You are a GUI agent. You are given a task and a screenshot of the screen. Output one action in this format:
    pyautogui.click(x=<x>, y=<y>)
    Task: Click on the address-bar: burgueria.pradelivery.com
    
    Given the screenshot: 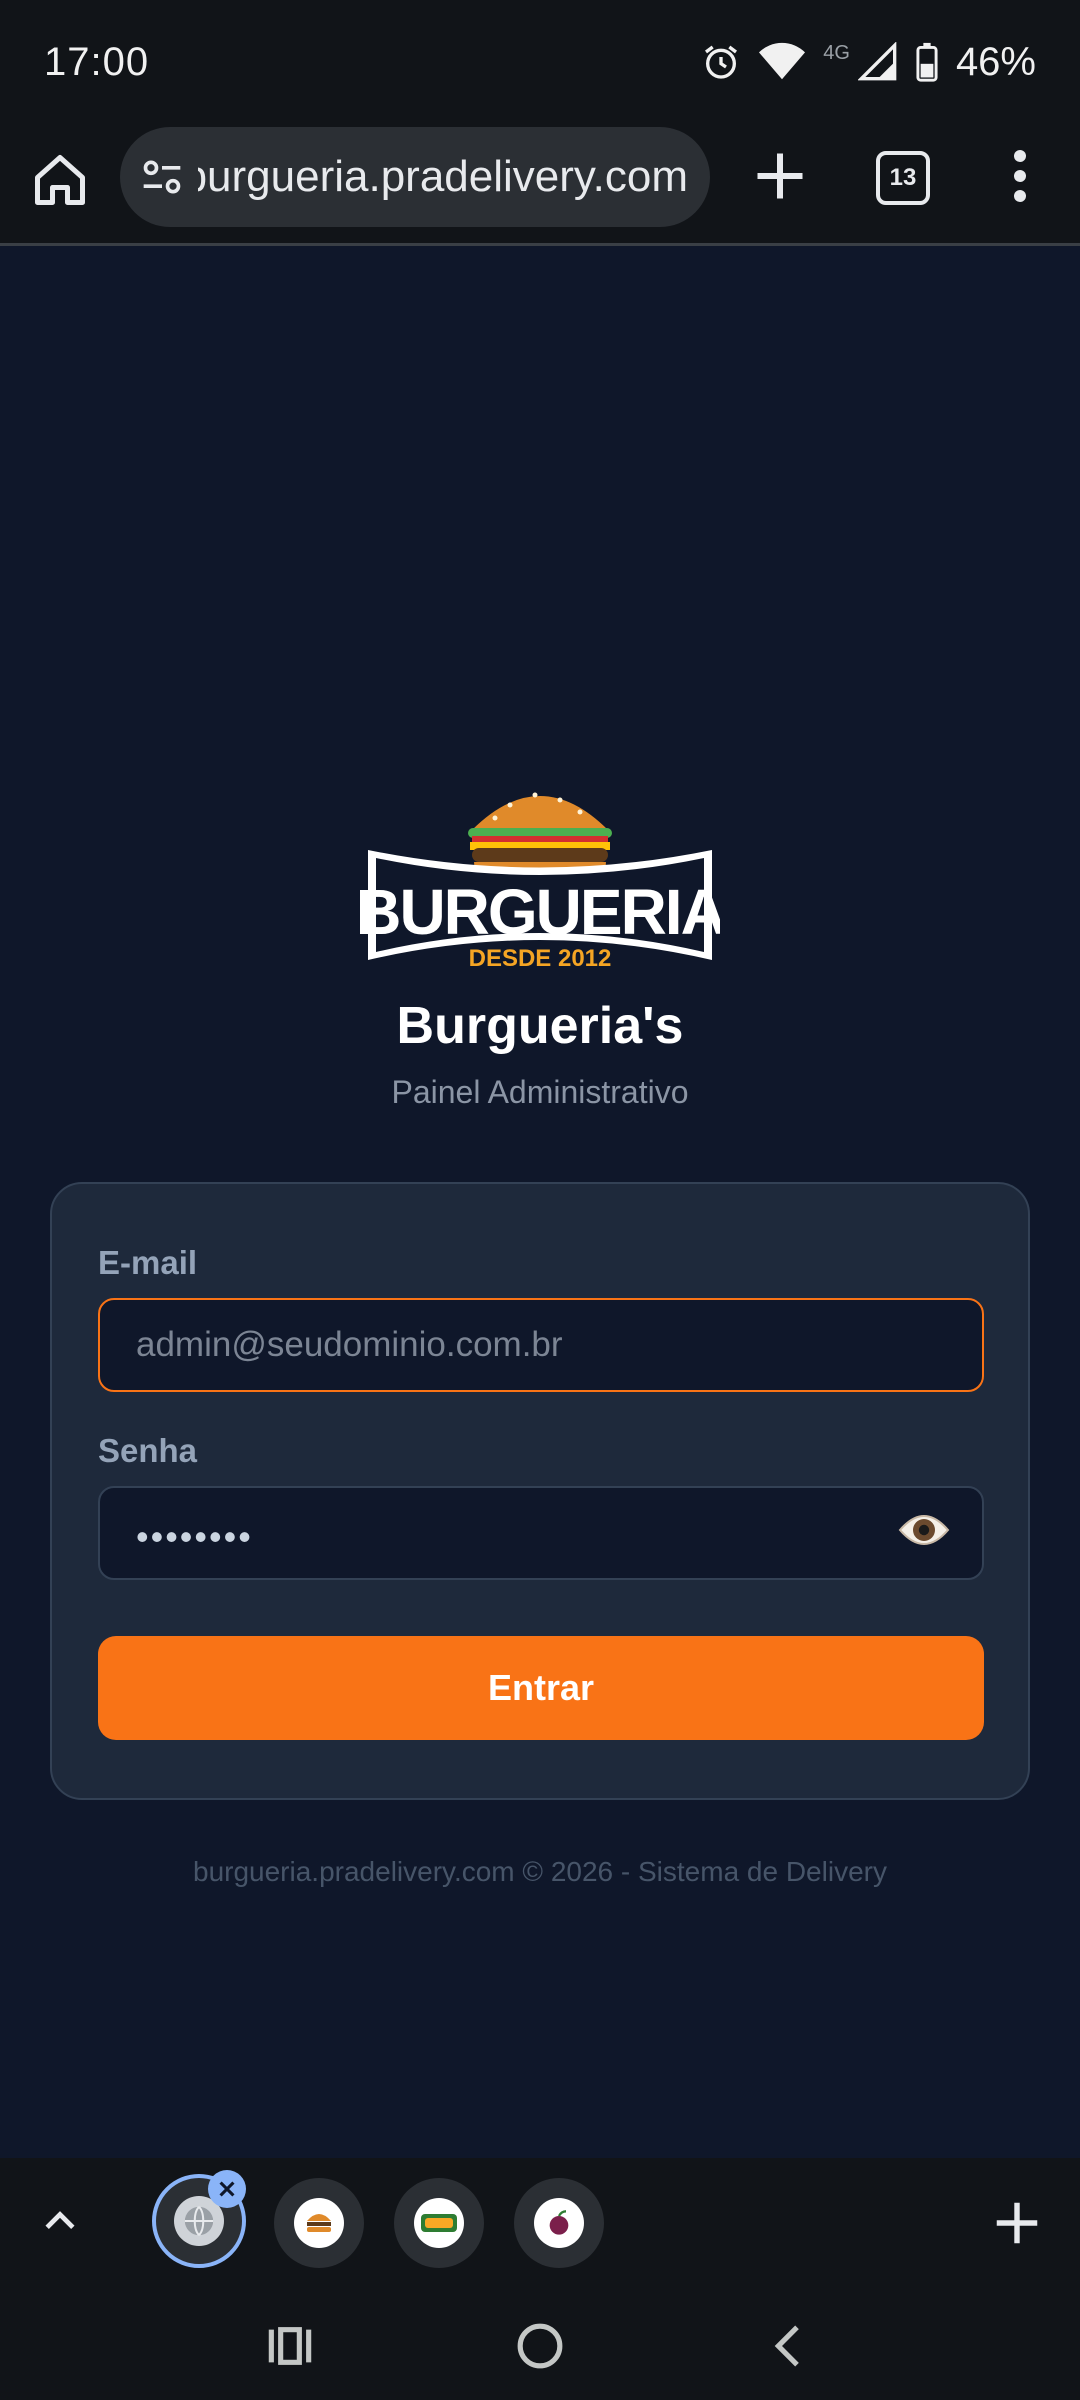 What is the action you would take?
    pyautogui.click(x=415, y=177)
    